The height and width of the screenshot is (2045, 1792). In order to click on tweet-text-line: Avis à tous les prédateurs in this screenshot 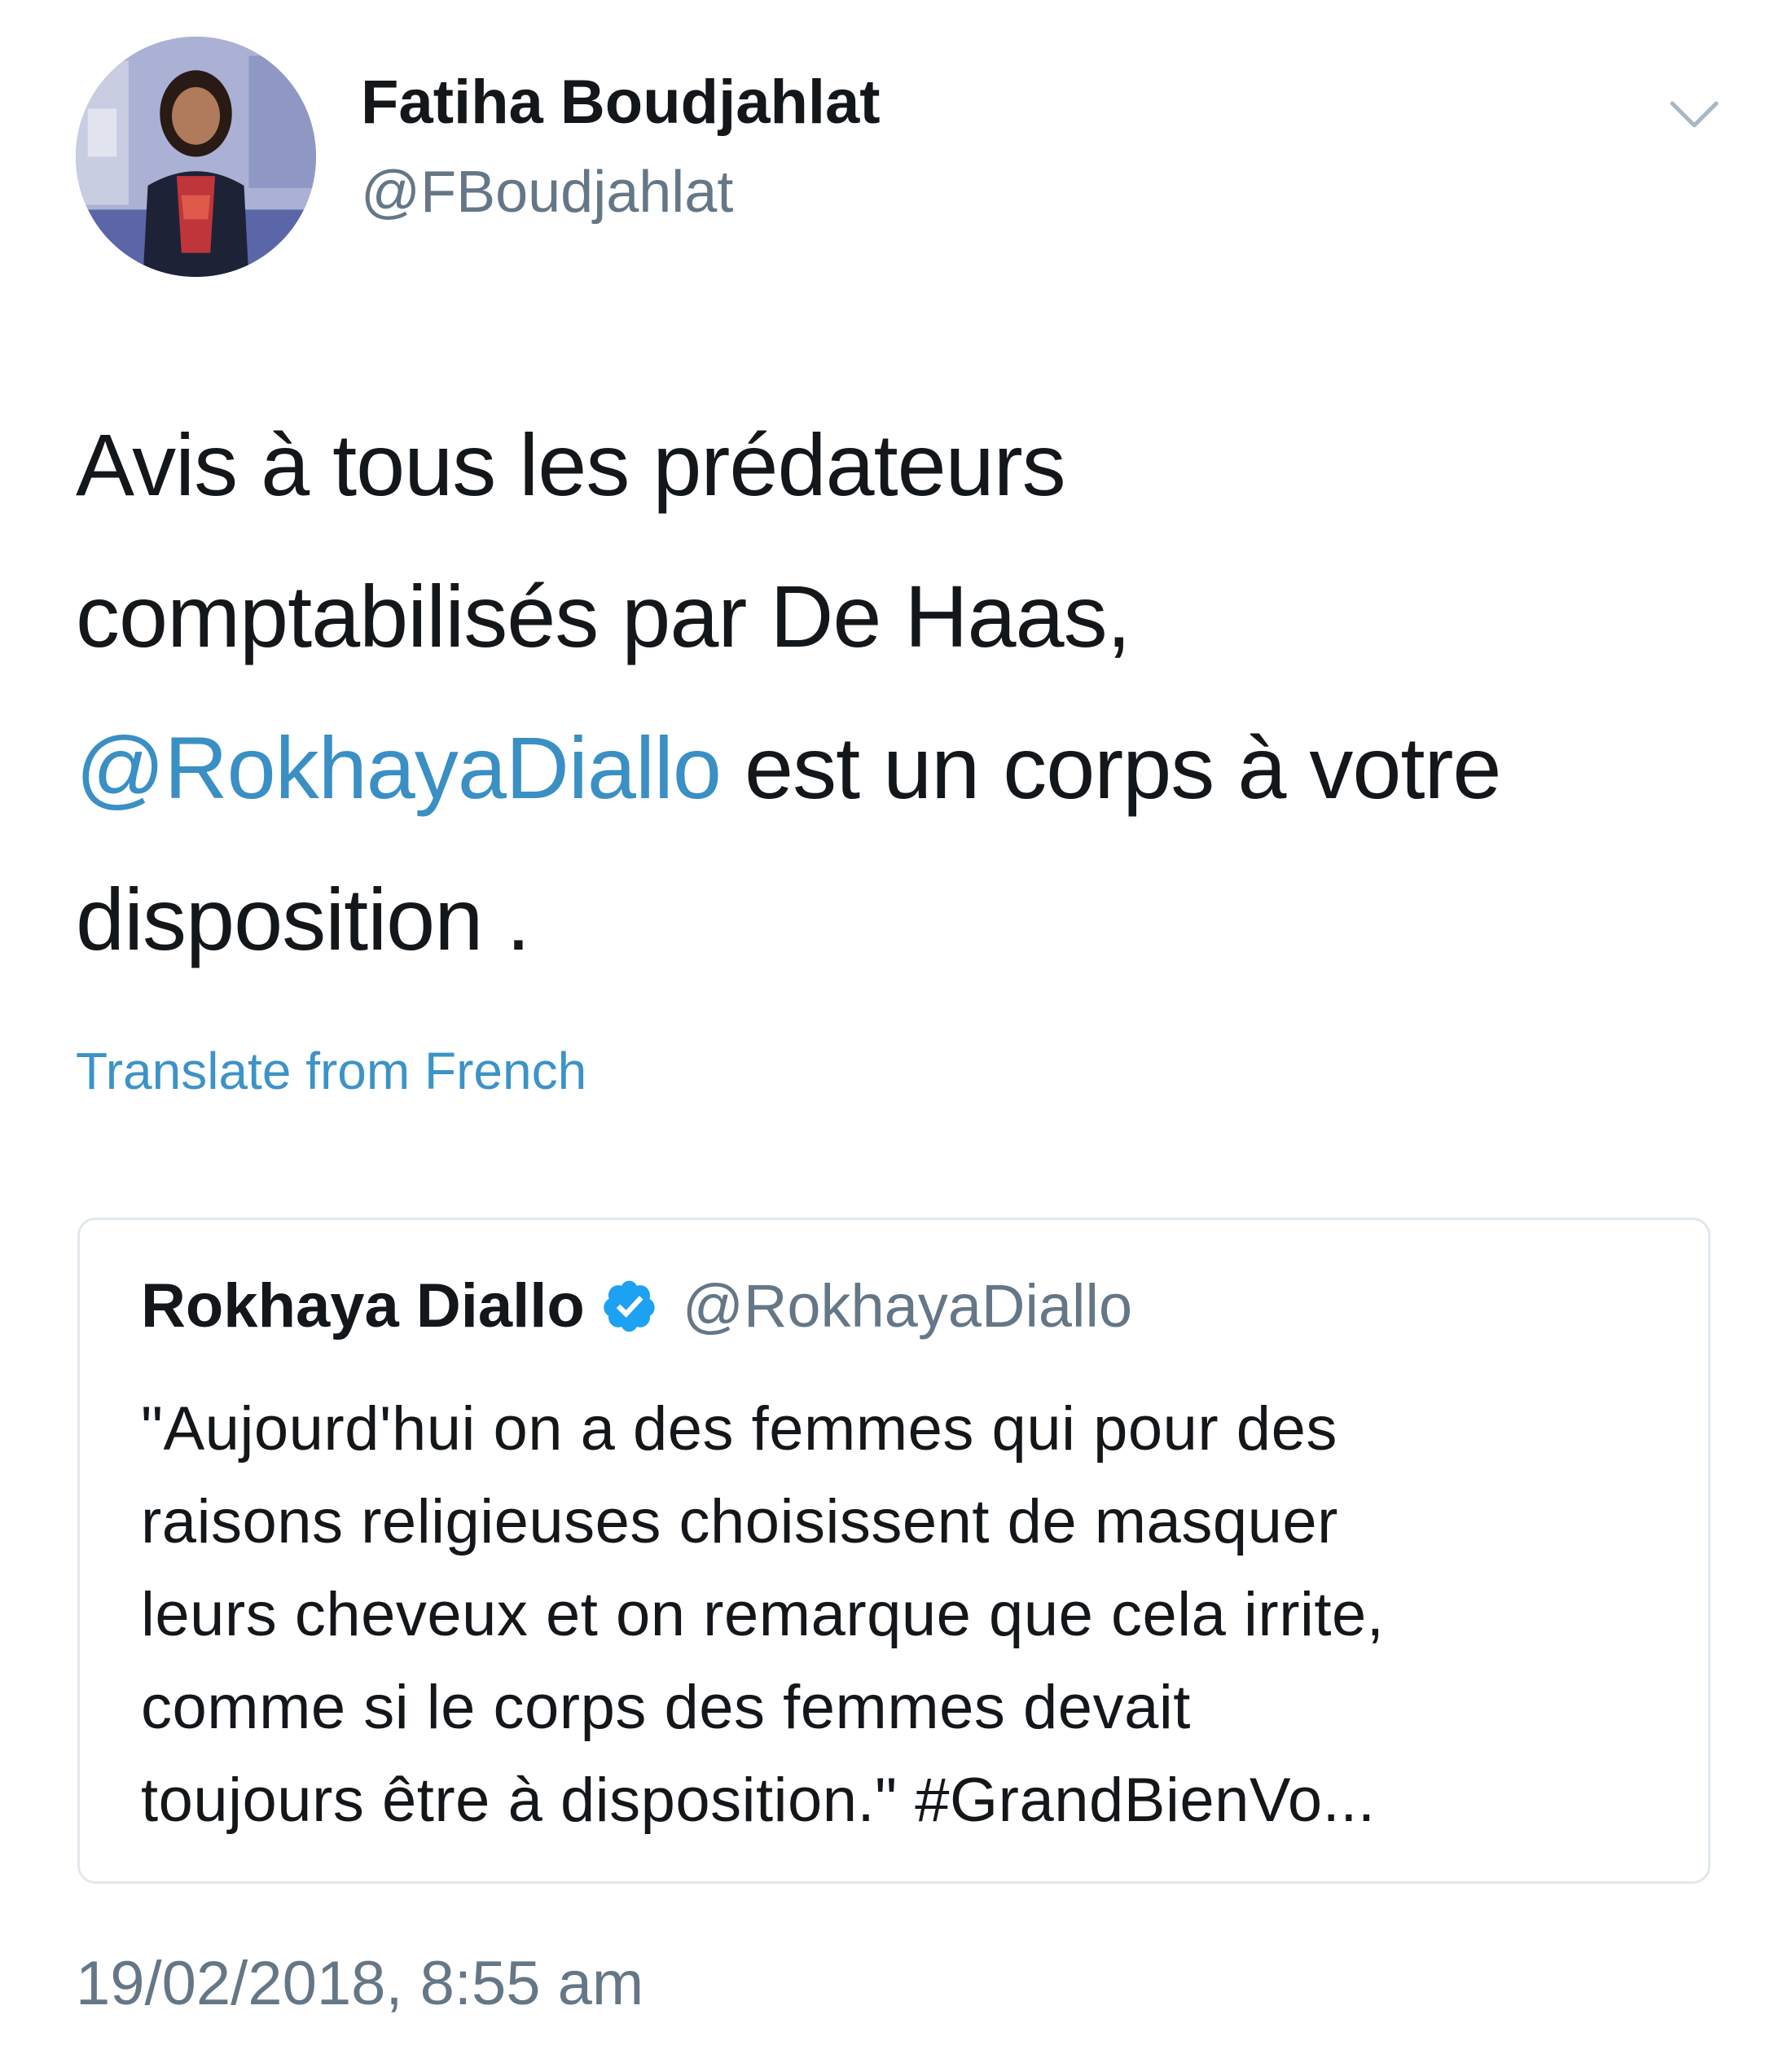, I will do `click(571, 464)`.